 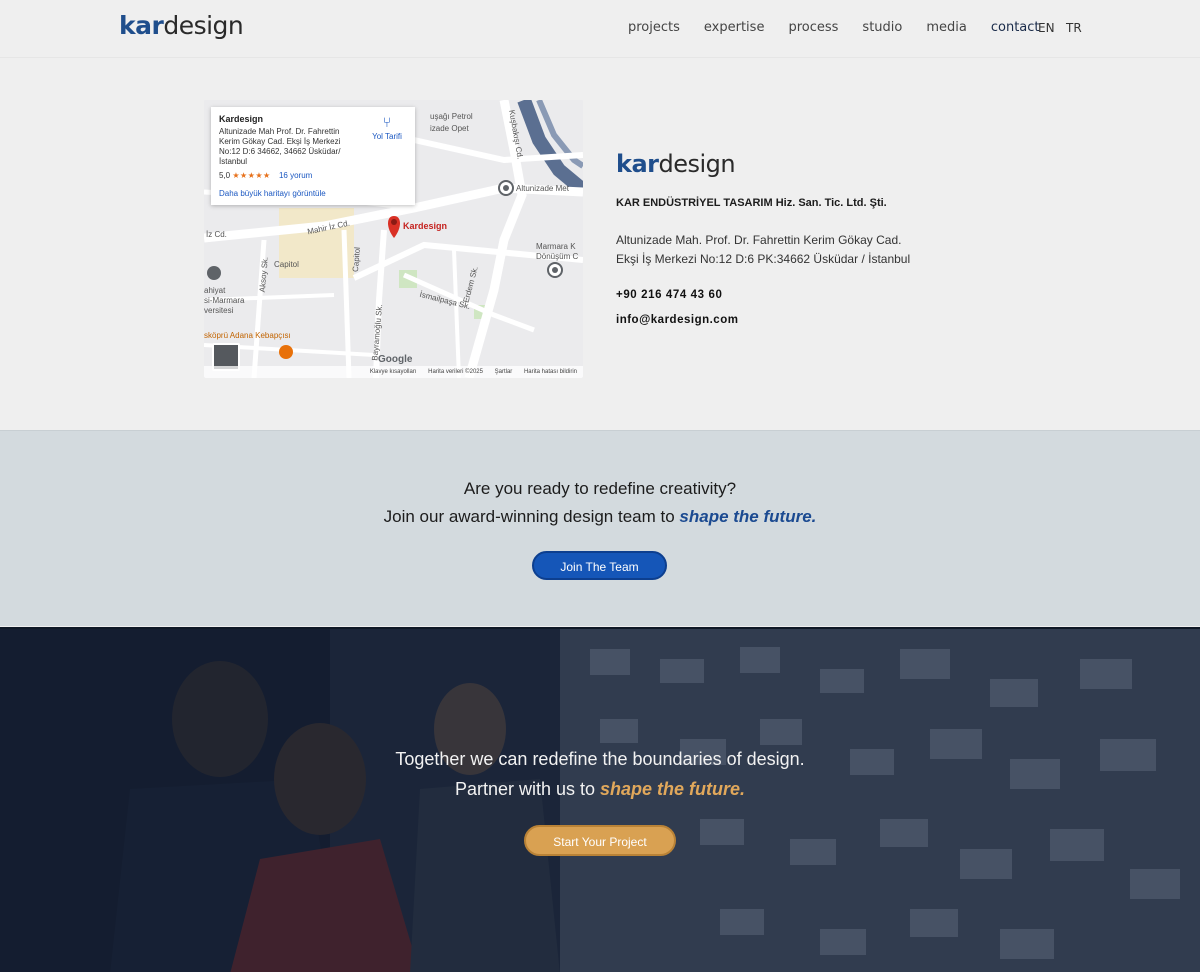 What do you see at coordinates (313, 176) in the screenshot?
I see `map-card-rating: 5,0 ★★★★★ 16 yorum` at bounding box center [313, 176].